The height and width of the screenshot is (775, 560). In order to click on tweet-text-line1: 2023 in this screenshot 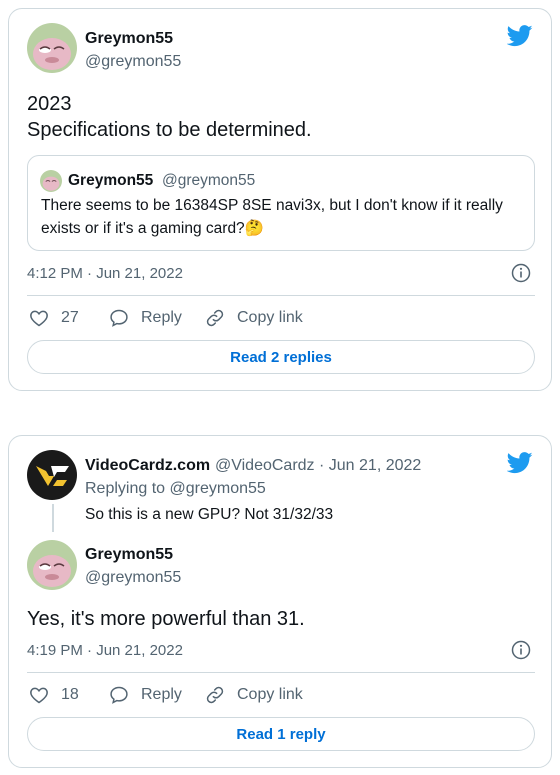, I will do `click(49, 104)`.